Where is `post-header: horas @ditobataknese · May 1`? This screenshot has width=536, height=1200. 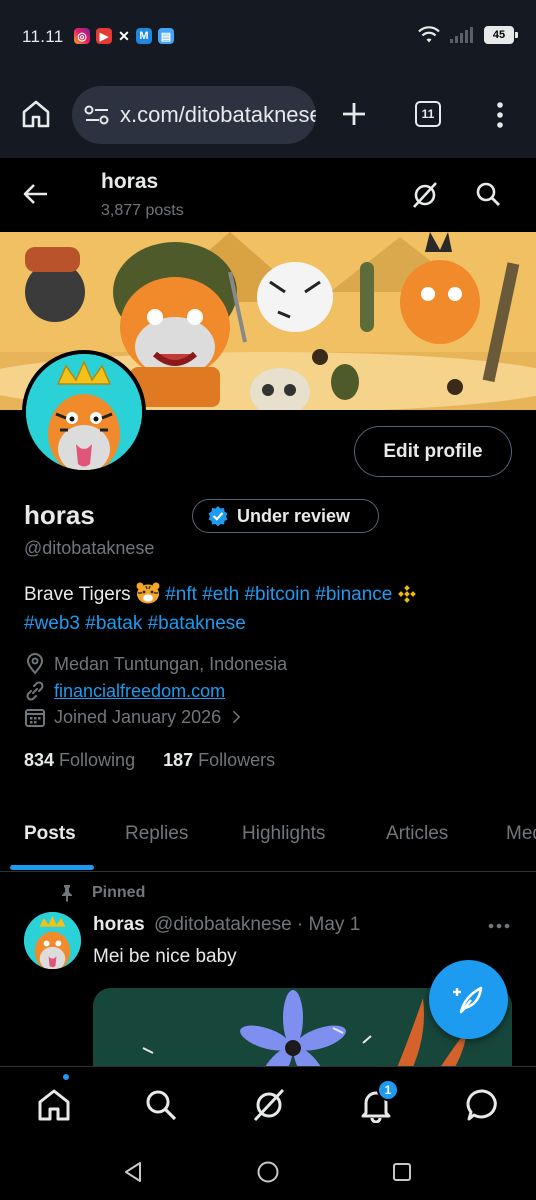
post-header: horas @ditobataknese · May 1 is located at coordinates (226, 925).